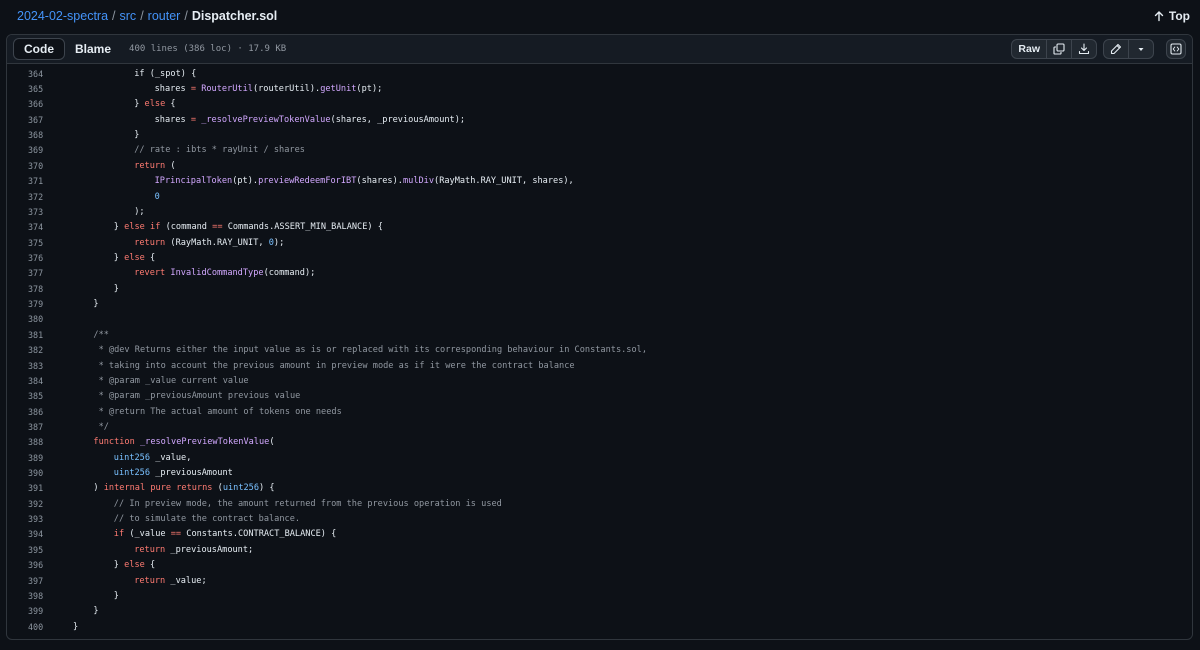  Describe the element at coordinates (29, 550) in the screenshot. I see `line-number: 395` at that location.